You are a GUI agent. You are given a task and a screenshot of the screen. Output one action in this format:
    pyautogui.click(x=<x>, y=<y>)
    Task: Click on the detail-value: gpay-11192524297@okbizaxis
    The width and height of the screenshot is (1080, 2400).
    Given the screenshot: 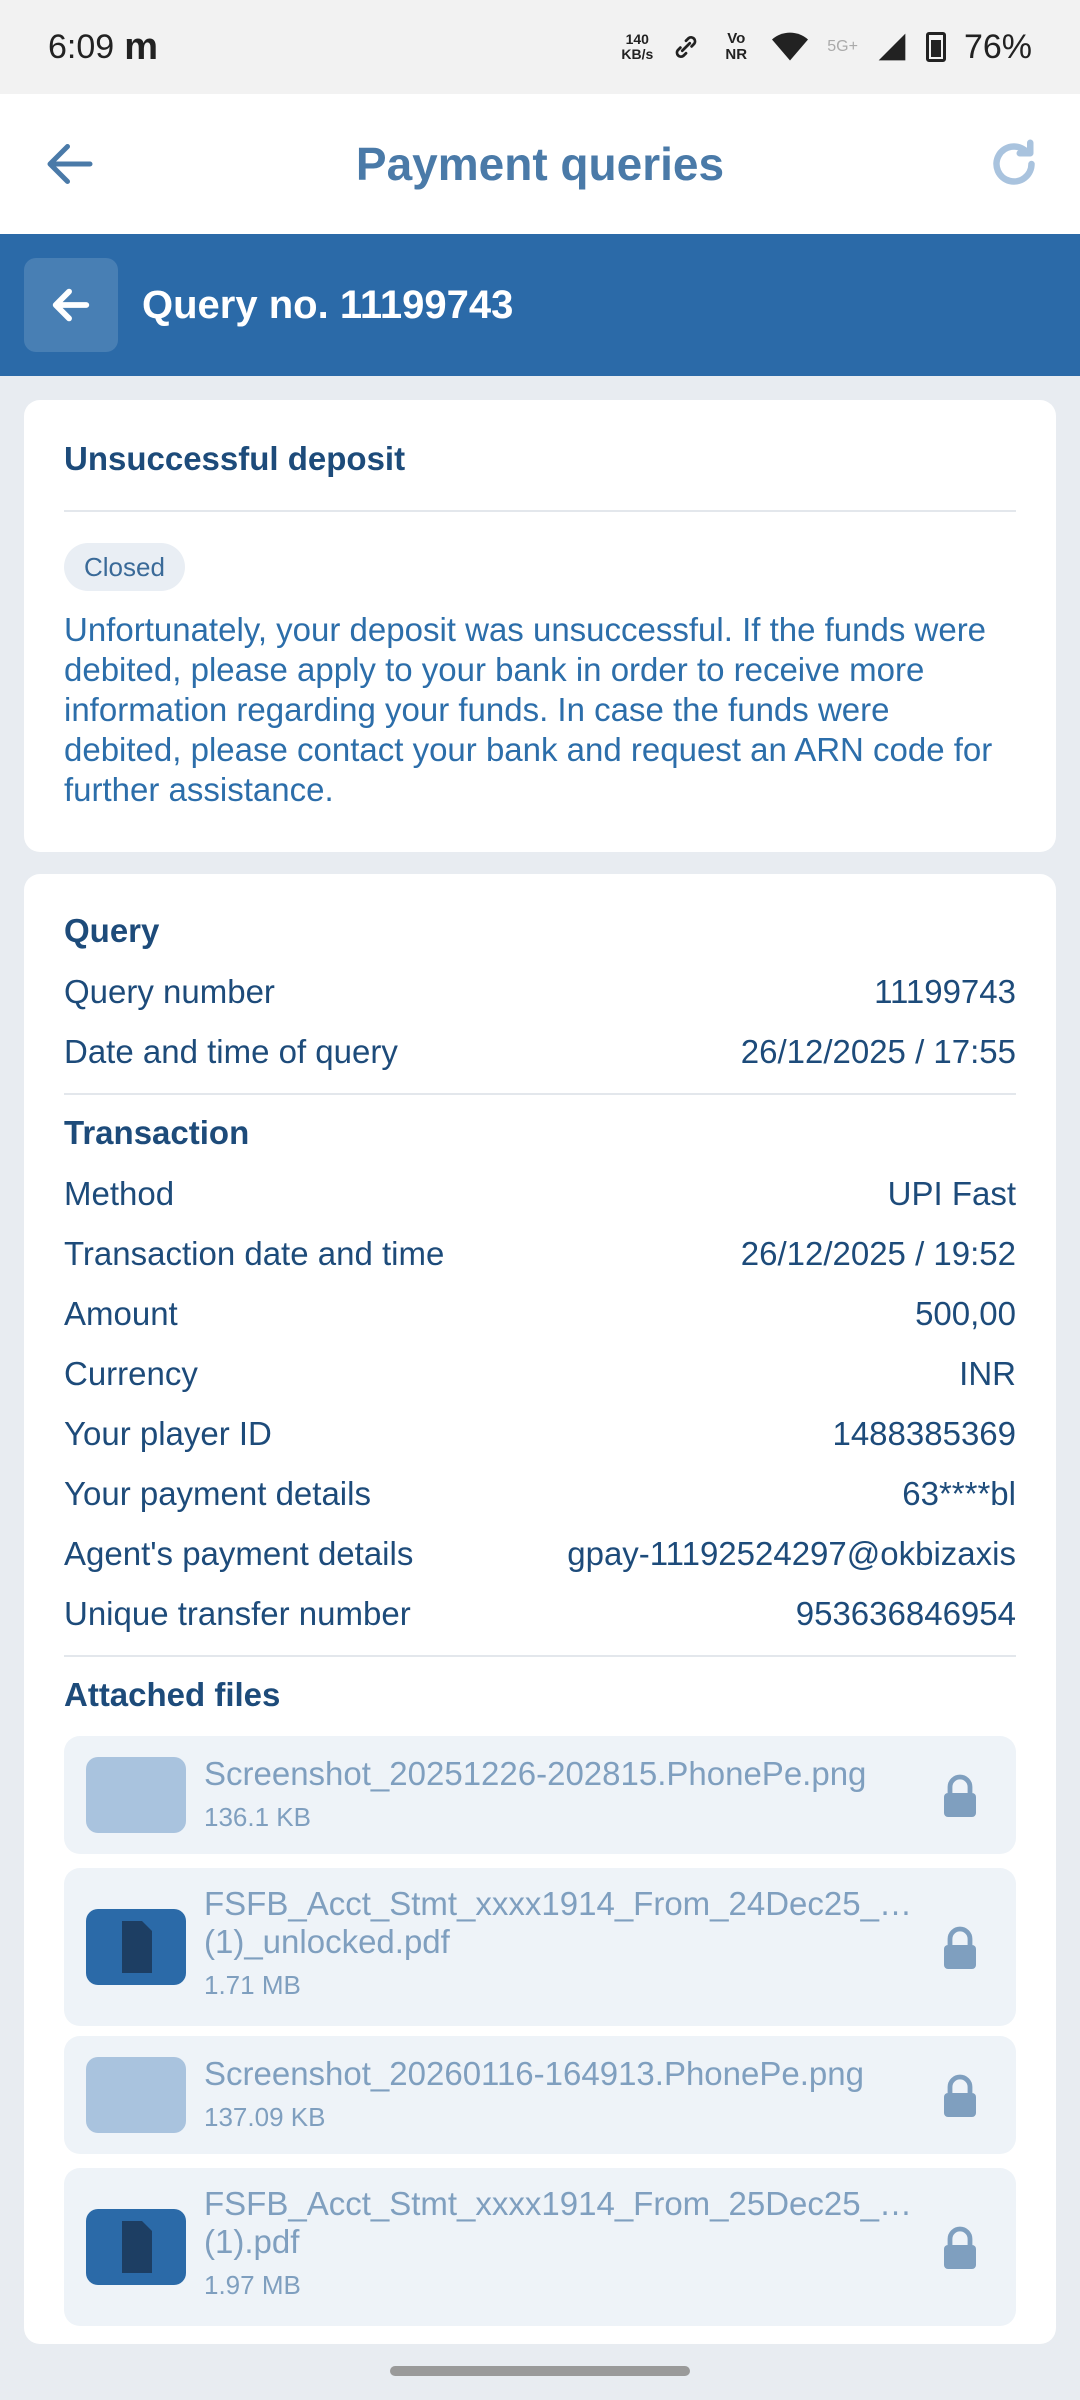 What is the action you would take?
    pyautogui.click(x=791, y=1553)
    